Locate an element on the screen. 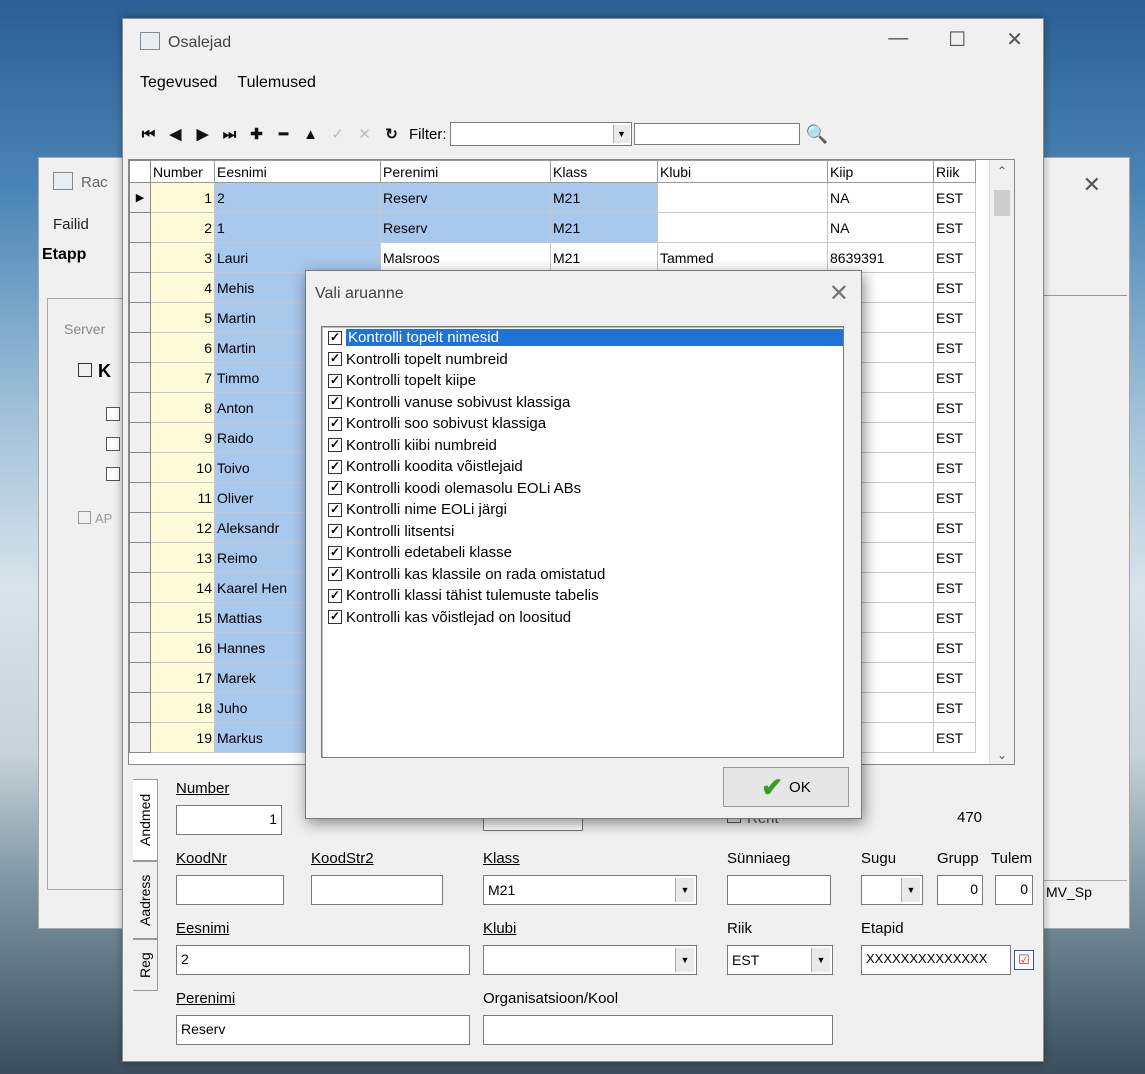  report-item: ✓ Kontrolli edetabeli klasse is located at coordinates (582, 553).